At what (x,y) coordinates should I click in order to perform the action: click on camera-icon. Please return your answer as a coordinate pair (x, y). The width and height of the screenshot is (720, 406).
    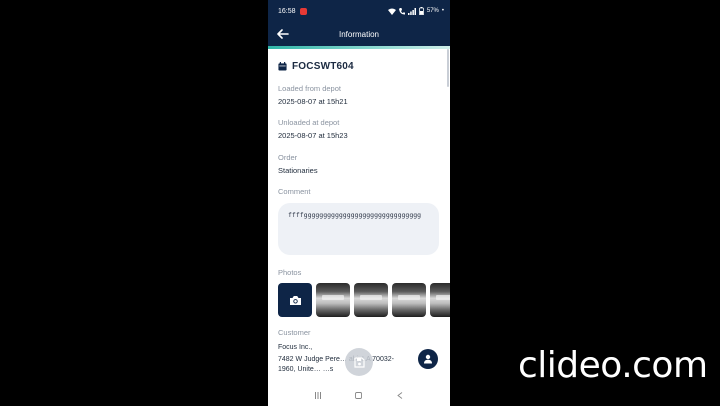
    Looking at the image, I should click on (295, 300).